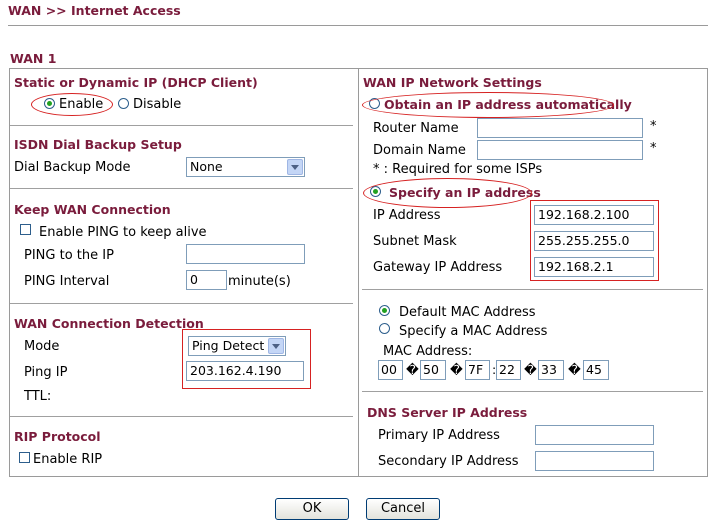  Describe the element at coordinates (358, 25) in the screenshot. I see `breadcrumb-divider` at that location.